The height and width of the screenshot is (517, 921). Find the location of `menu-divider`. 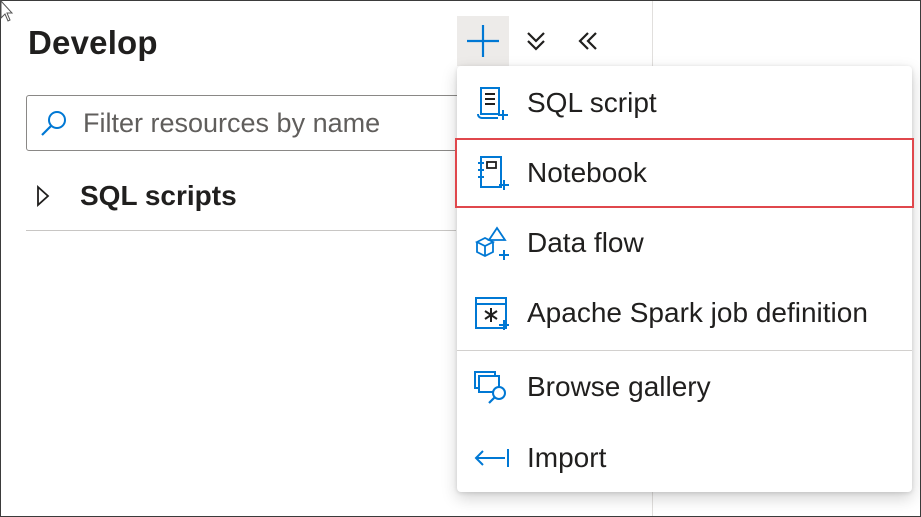

menu-divider is located at coordinates (684, 350).